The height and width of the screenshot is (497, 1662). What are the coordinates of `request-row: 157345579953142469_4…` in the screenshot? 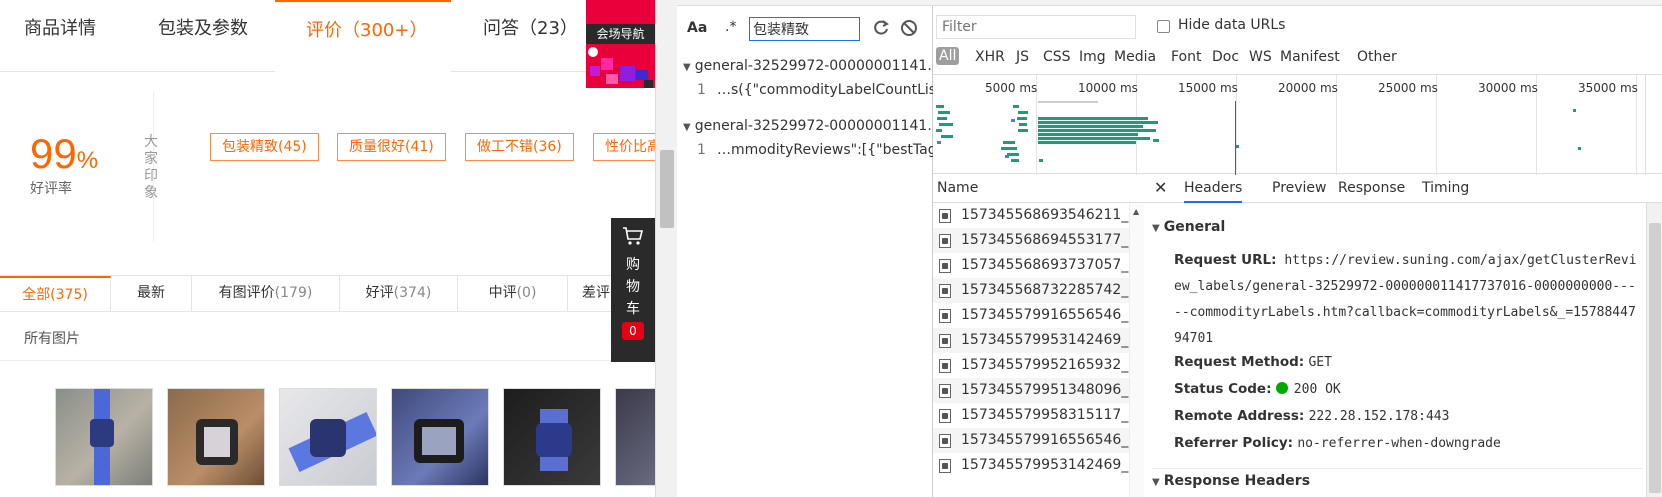 It's located at (1031, 465).